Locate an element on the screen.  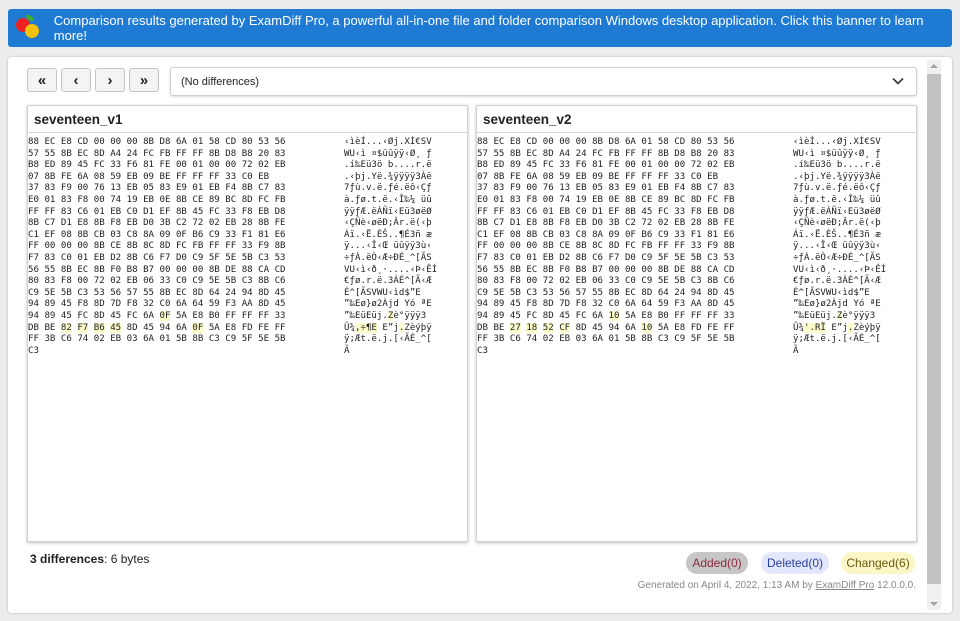
hex-byte: B6 is located at coordinates (198, 234).